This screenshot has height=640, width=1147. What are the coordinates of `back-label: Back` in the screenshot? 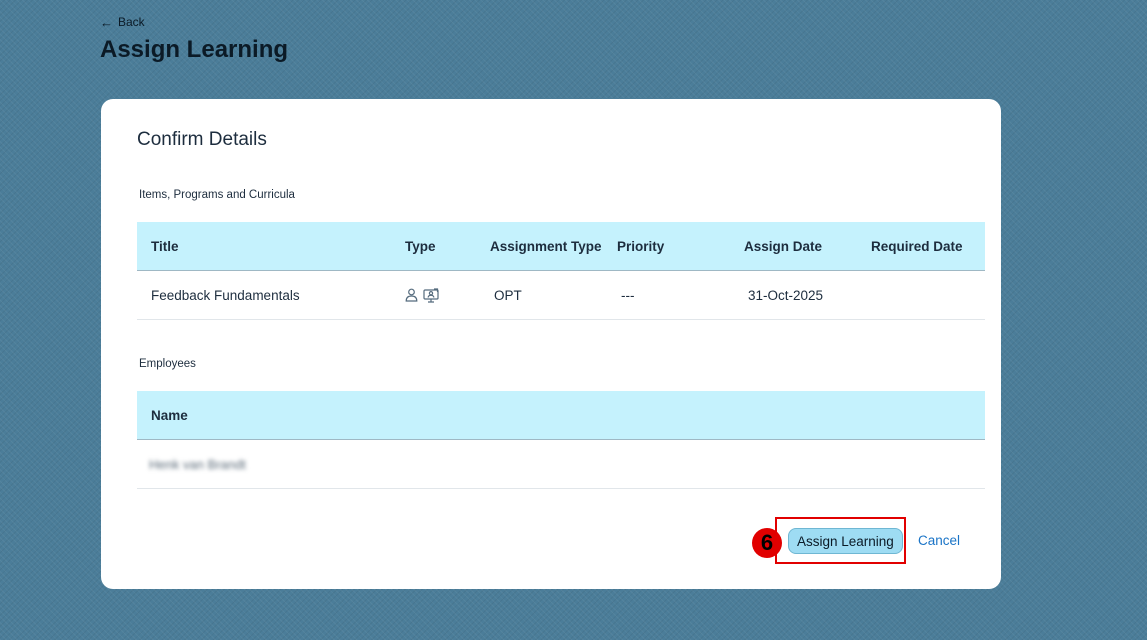 It's located at (131, 22).